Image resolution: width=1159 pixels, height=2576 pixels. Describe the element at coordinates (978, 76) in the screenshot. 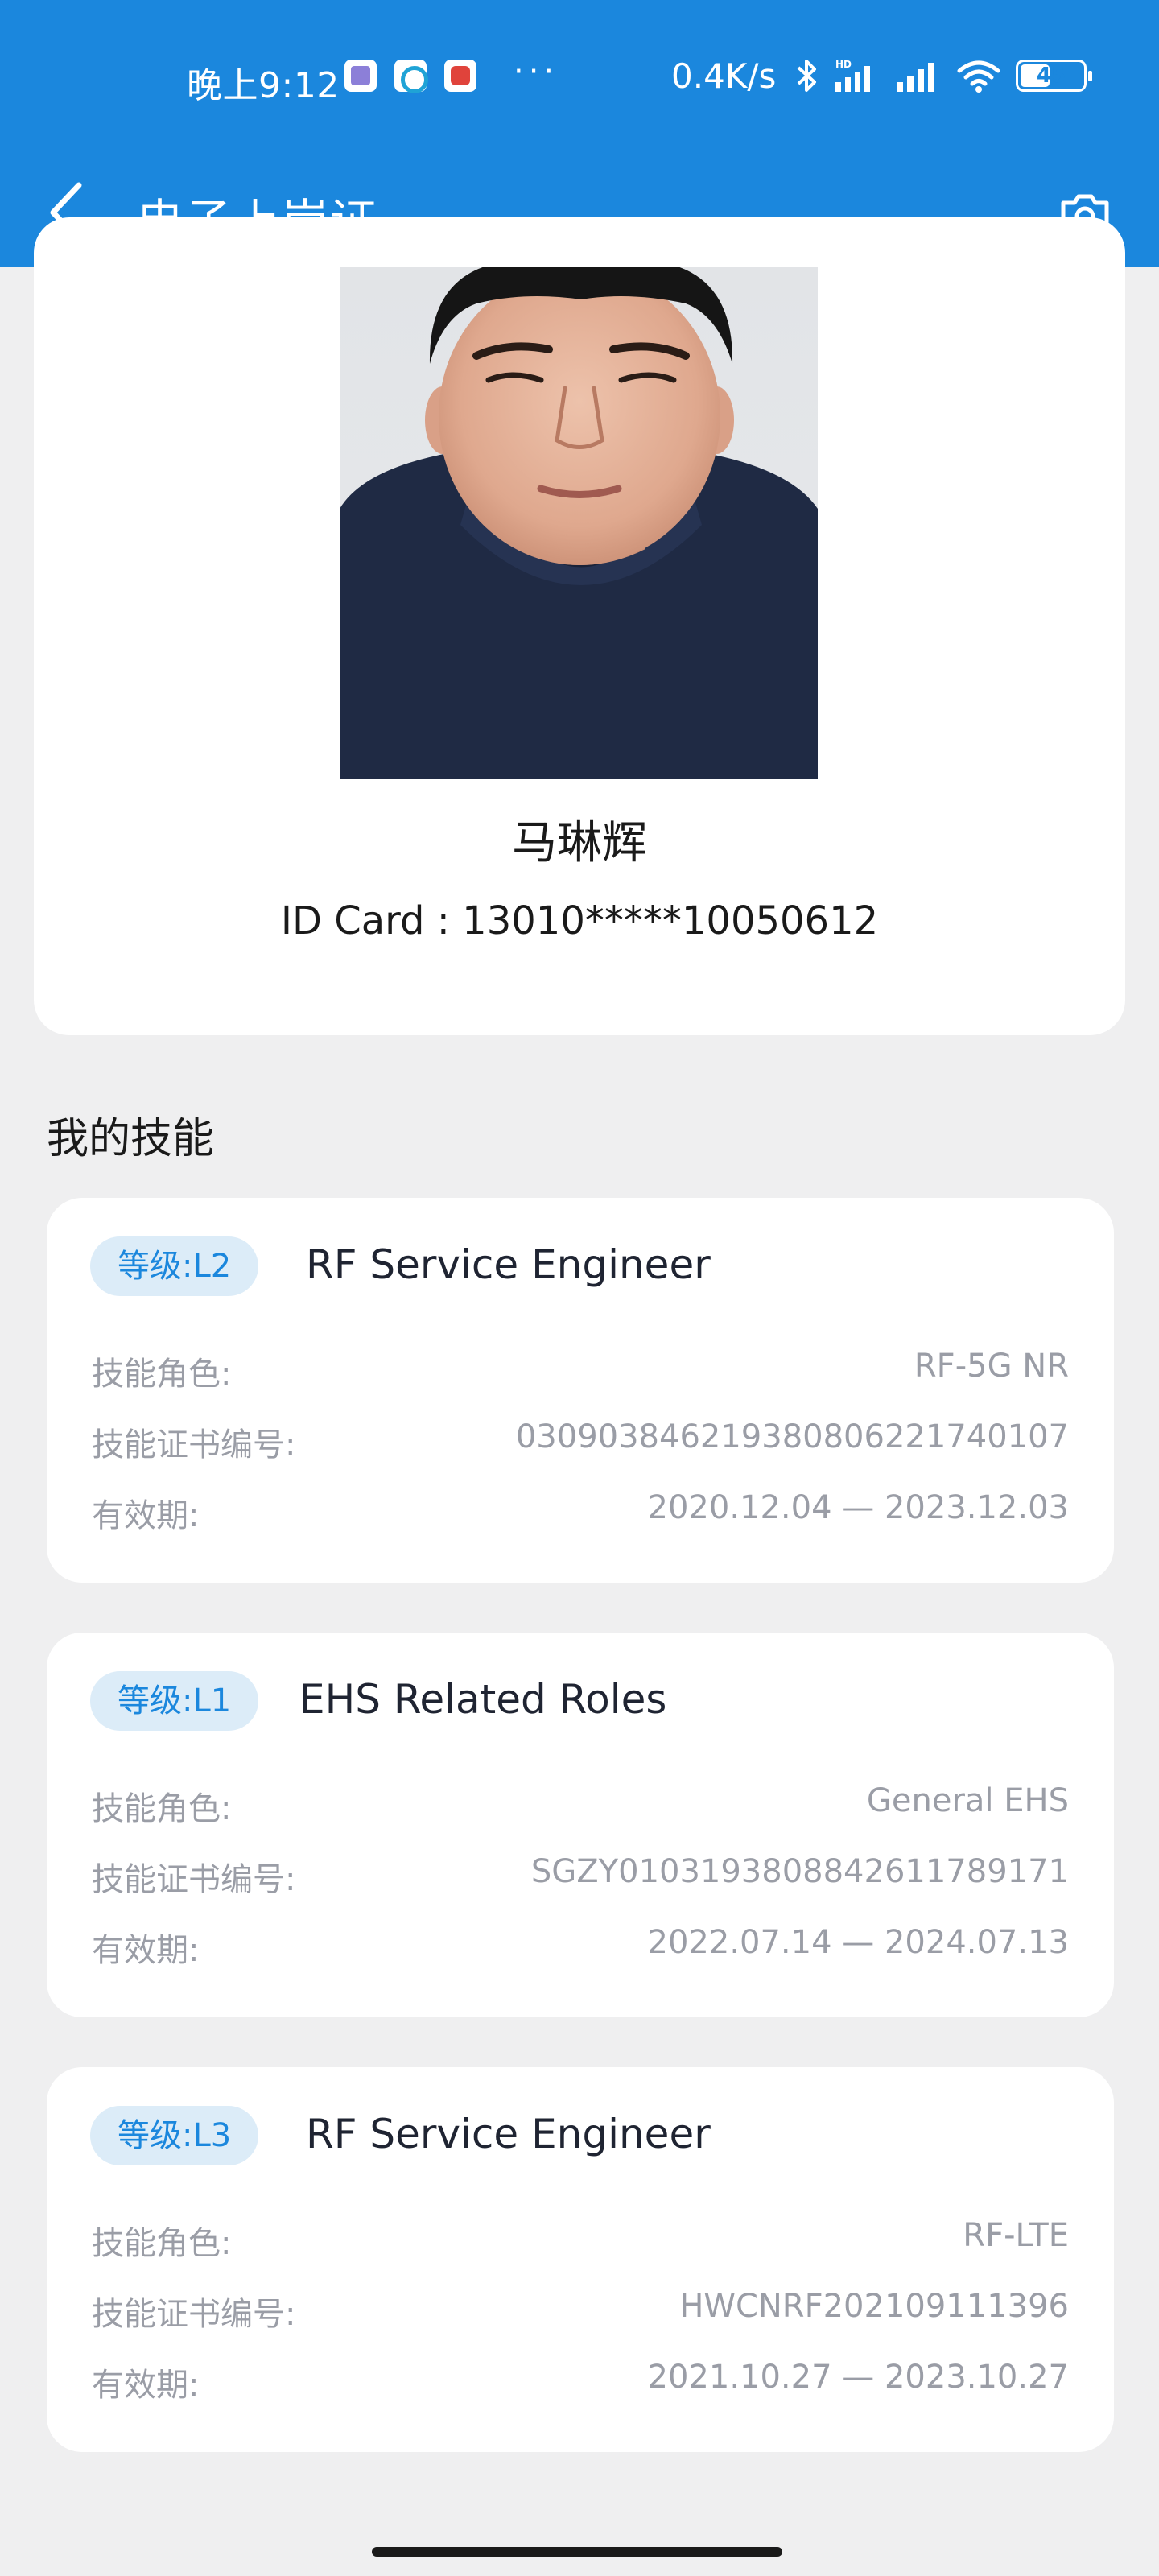

I see `wifi-icon` at that location.